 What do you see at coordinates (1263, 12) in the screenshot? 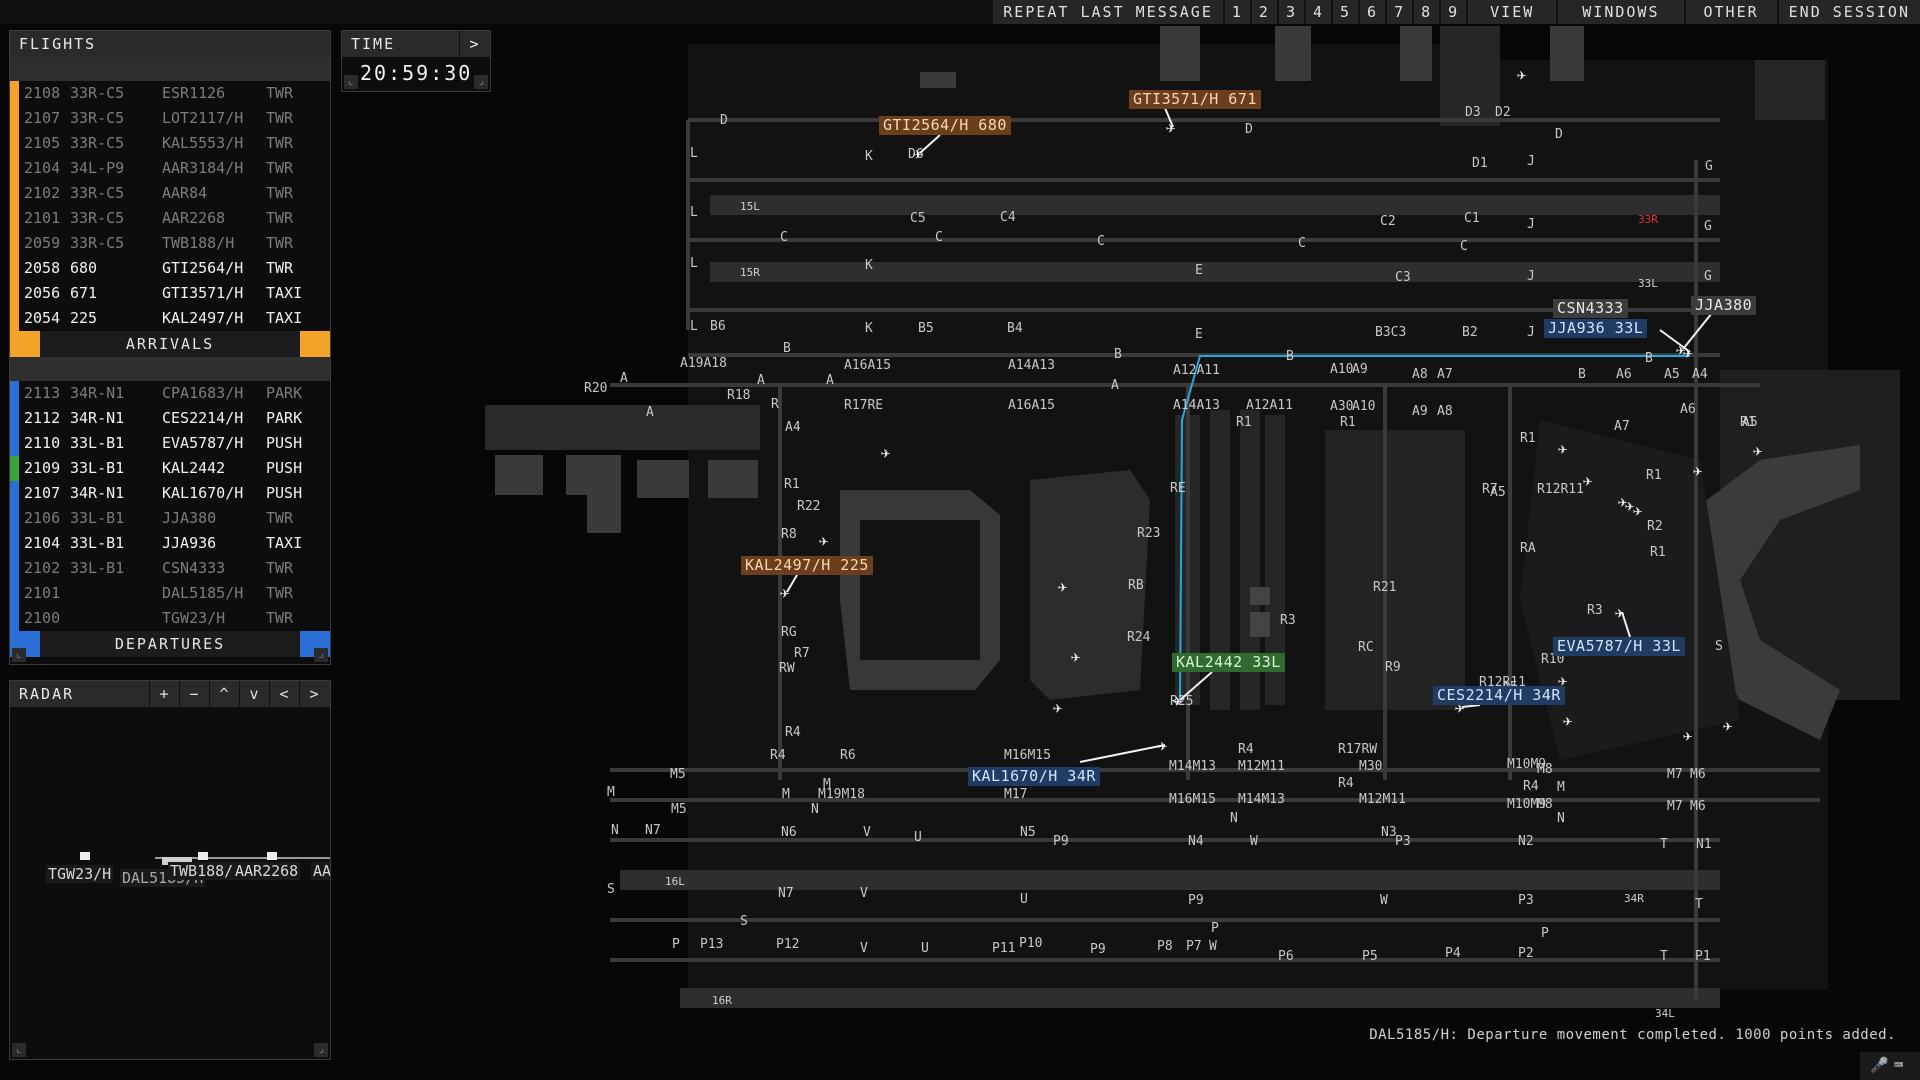
I see `preset-2-button: 2` at bounding box center [1263, 12].